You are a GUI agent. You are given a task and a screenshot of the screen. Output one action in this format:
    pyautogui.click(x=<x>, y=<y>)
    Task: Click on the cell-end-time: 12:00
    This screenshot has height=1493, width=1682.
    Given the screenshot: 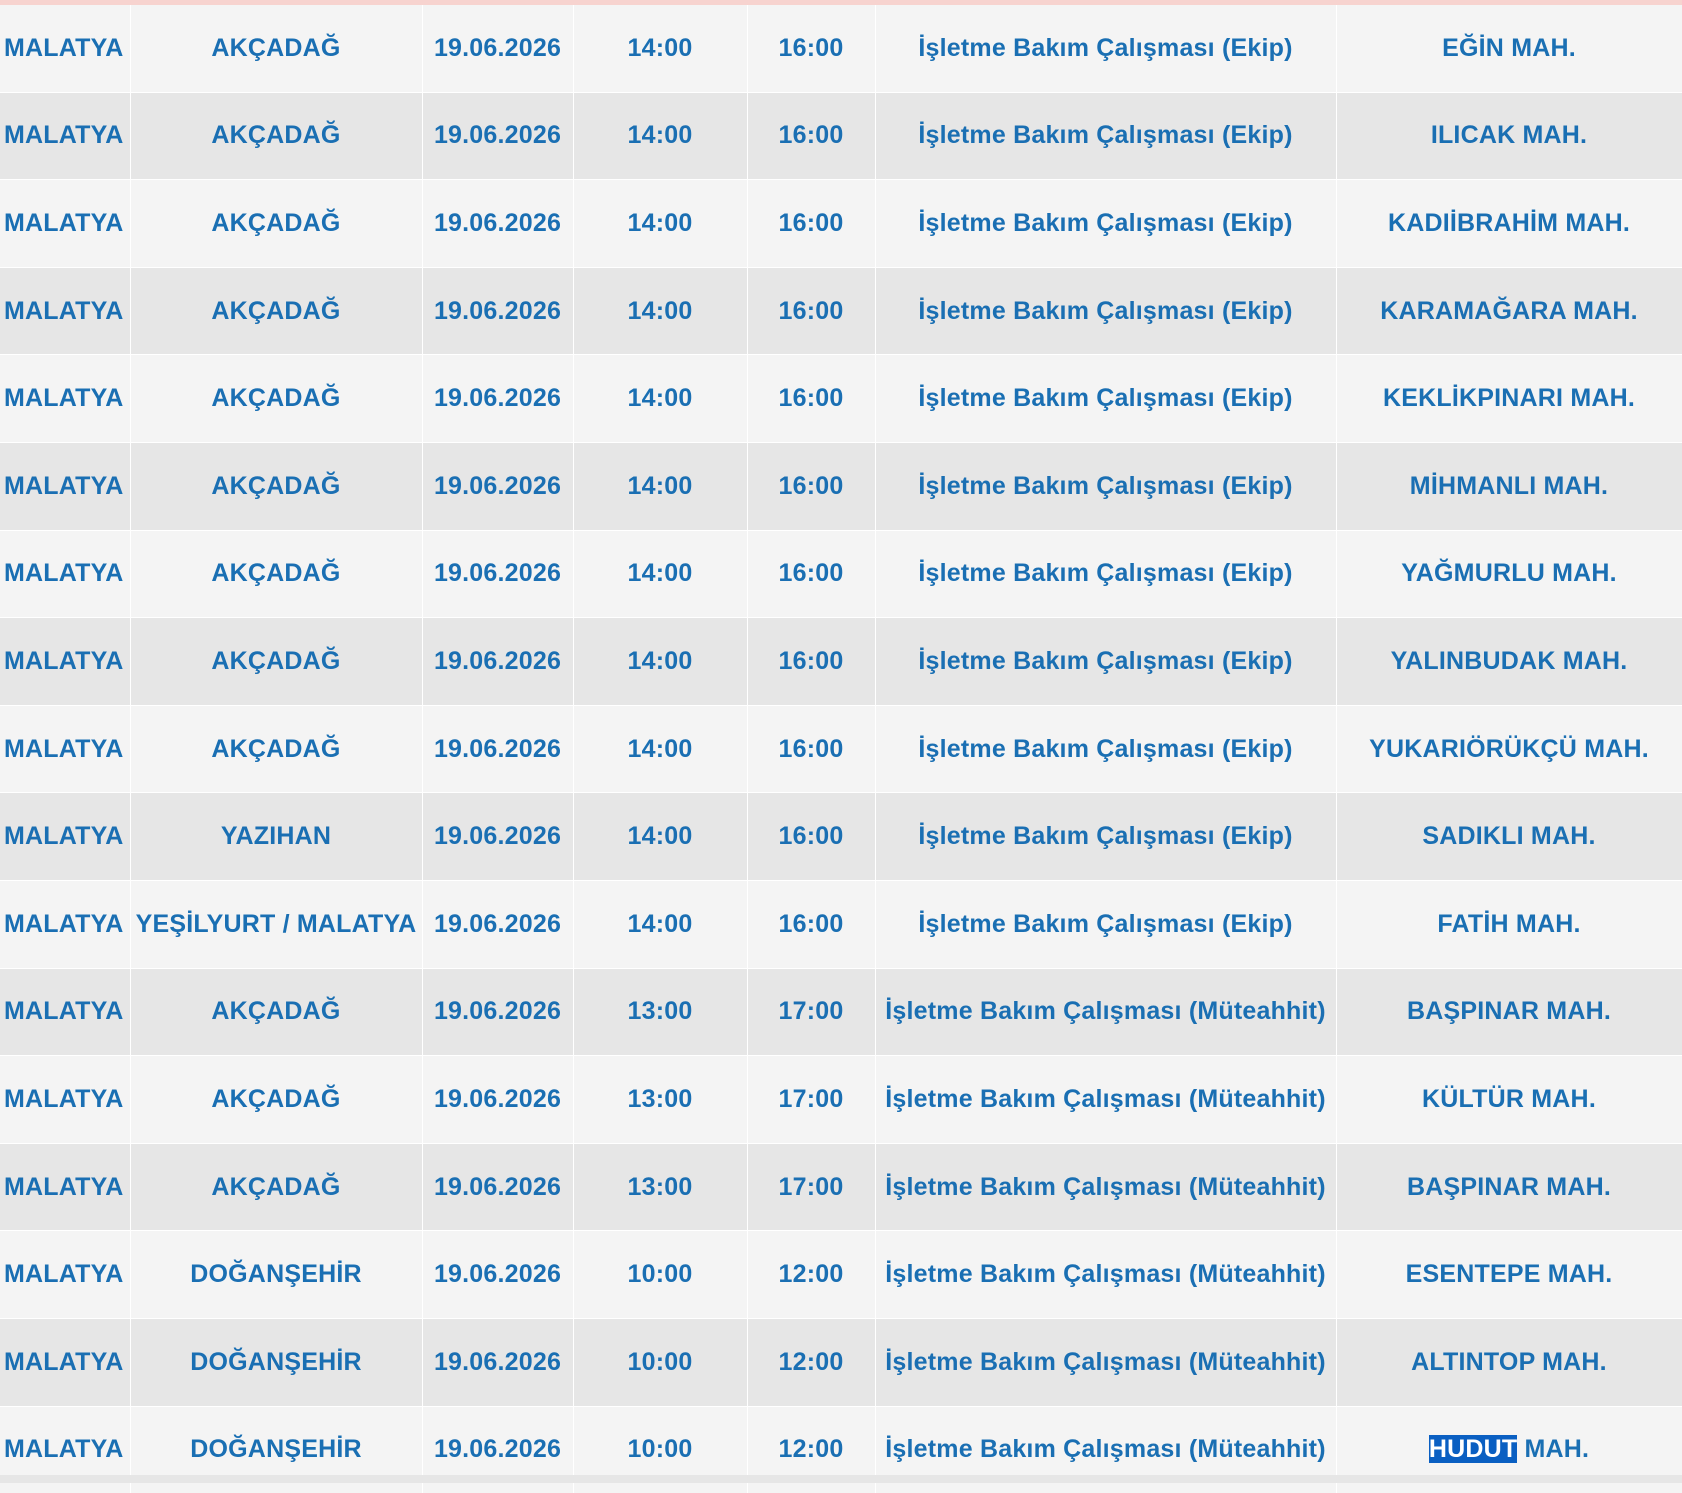 What is the action you would take?
    pyautogui.click(x=811, y=1361)
    